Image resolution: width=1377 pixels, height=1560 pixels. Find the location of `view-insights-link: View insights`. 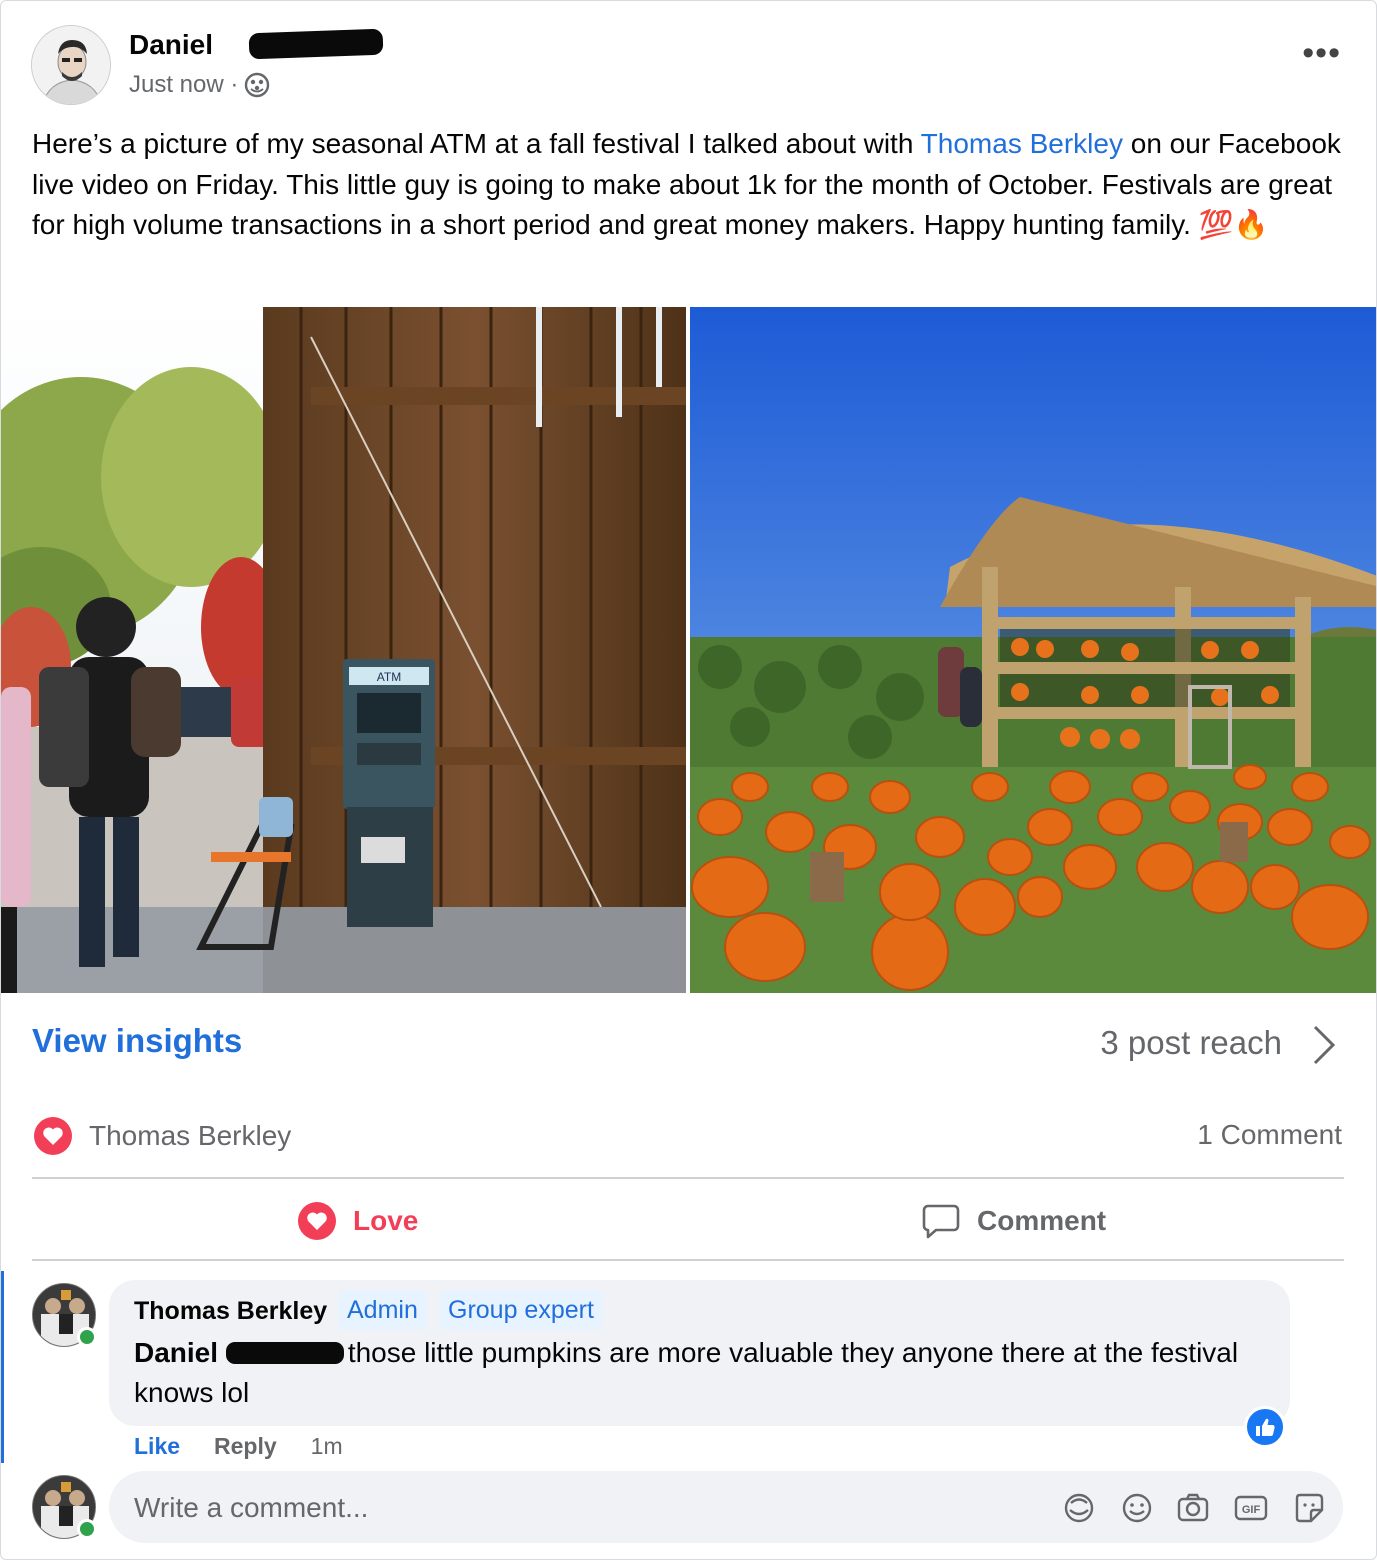

view-insights-link: View insights is located at coordinates (137, 1041).